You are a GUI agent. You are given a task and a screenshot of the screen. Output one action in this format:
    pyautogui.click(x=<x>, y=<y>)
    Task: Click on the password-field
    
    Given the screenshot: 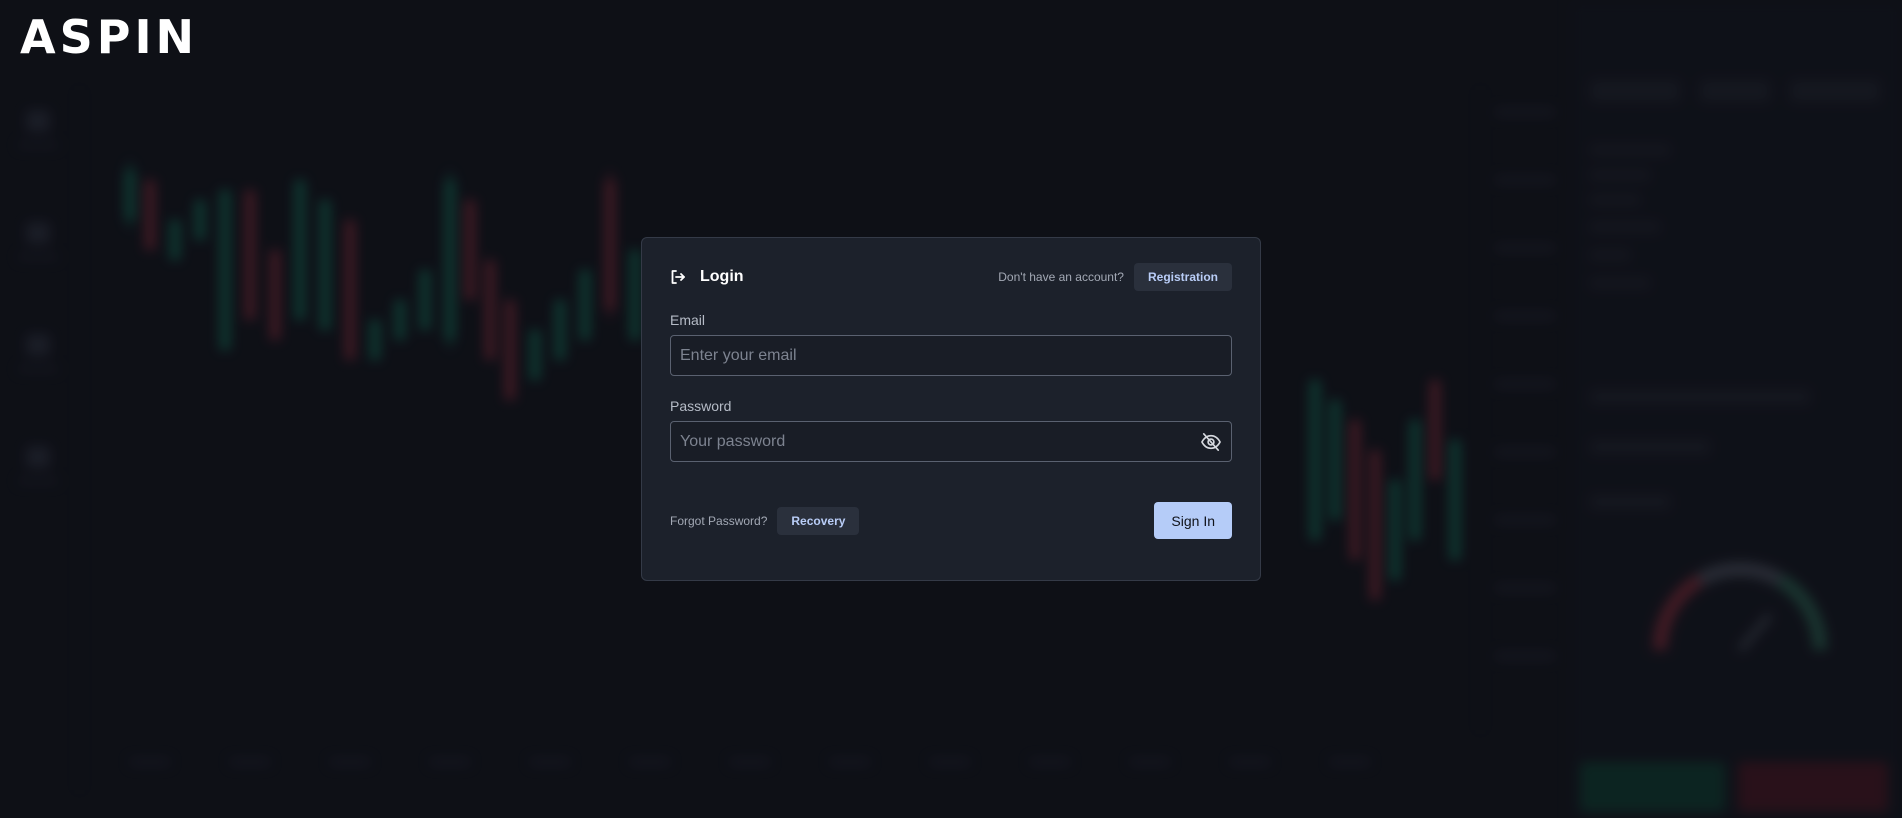 What is the action you would take?
    pyautogui.click(x=951, y=441)
    